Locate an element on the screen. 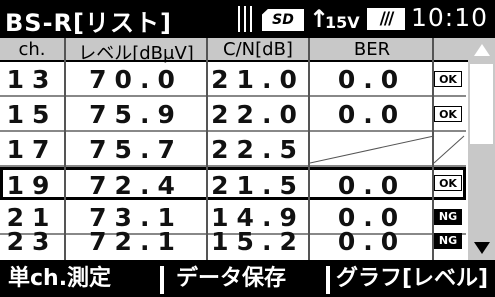 The height and width of the screenshot is (297, 495). status-bar: BS-R[リスト] SD ↑ 15V /// 10:10 is located at coordinates (247, 19).